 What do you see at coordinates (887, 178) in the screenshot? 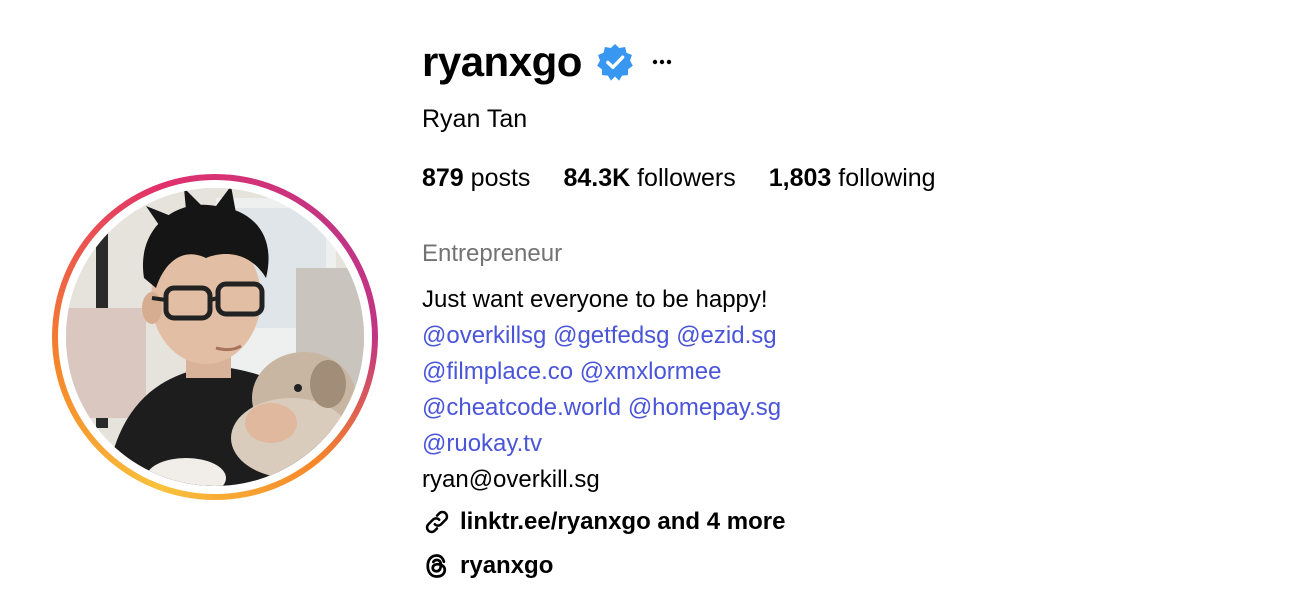
I see `following-label: following` at bounding box center [887, 178].